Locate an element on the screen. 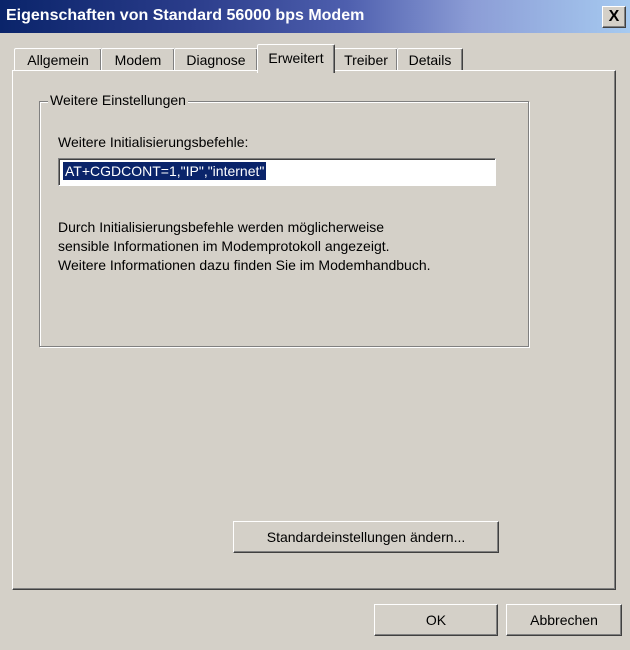 This screenshot has width=630, height=650. cancel-button: Abbrechen is located at coordinates (564, 620).